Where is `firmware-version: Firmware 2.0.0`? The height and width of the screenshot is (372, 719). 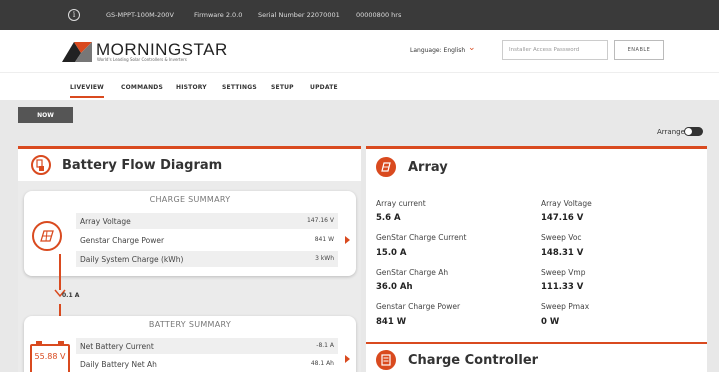
firmware-version: Firmware 2.0.0 is located at coordinates (218, 15).